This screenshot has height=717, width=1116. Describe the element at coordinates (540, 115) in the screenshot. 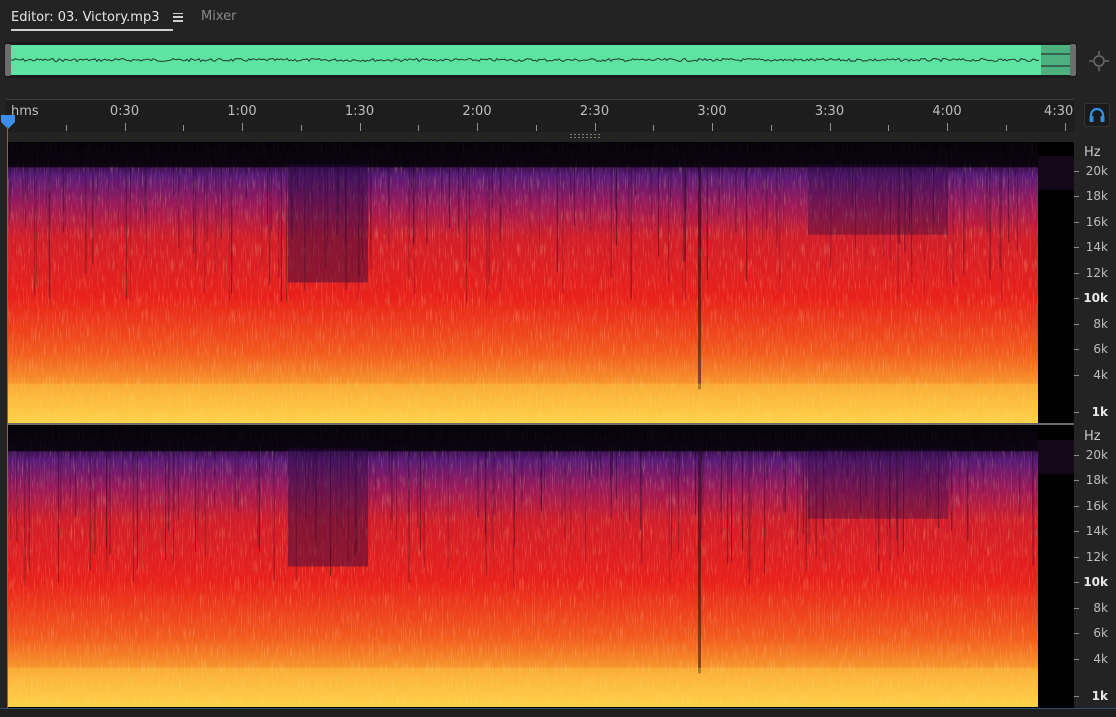

I see `time-ruler: hms 0:30 1:00 1:30 2:00 2:30 3:00 3:30 4:00 4:30` at that location.